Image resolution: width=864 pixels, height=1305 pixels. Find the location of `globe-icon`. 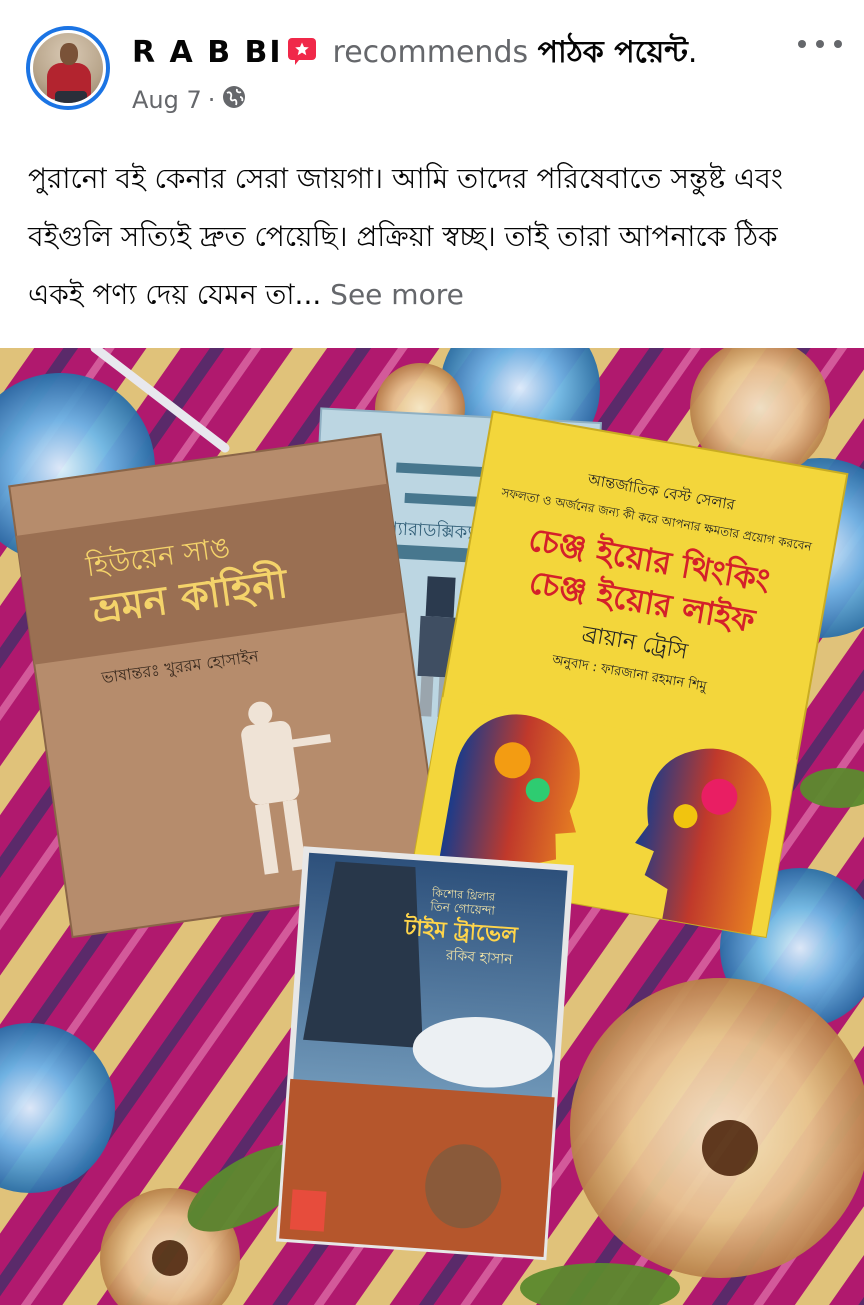

globe-icon is located at coordinates (234, 100).